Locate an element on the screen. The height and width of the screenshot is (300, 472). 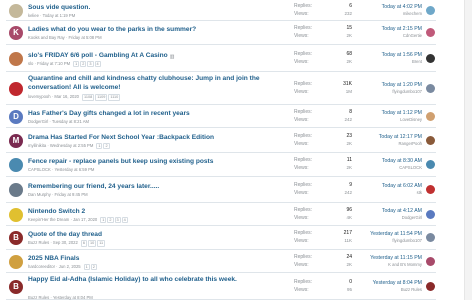
last-post-time: Today at 1:56 PM is located at coordinates (387, 55).